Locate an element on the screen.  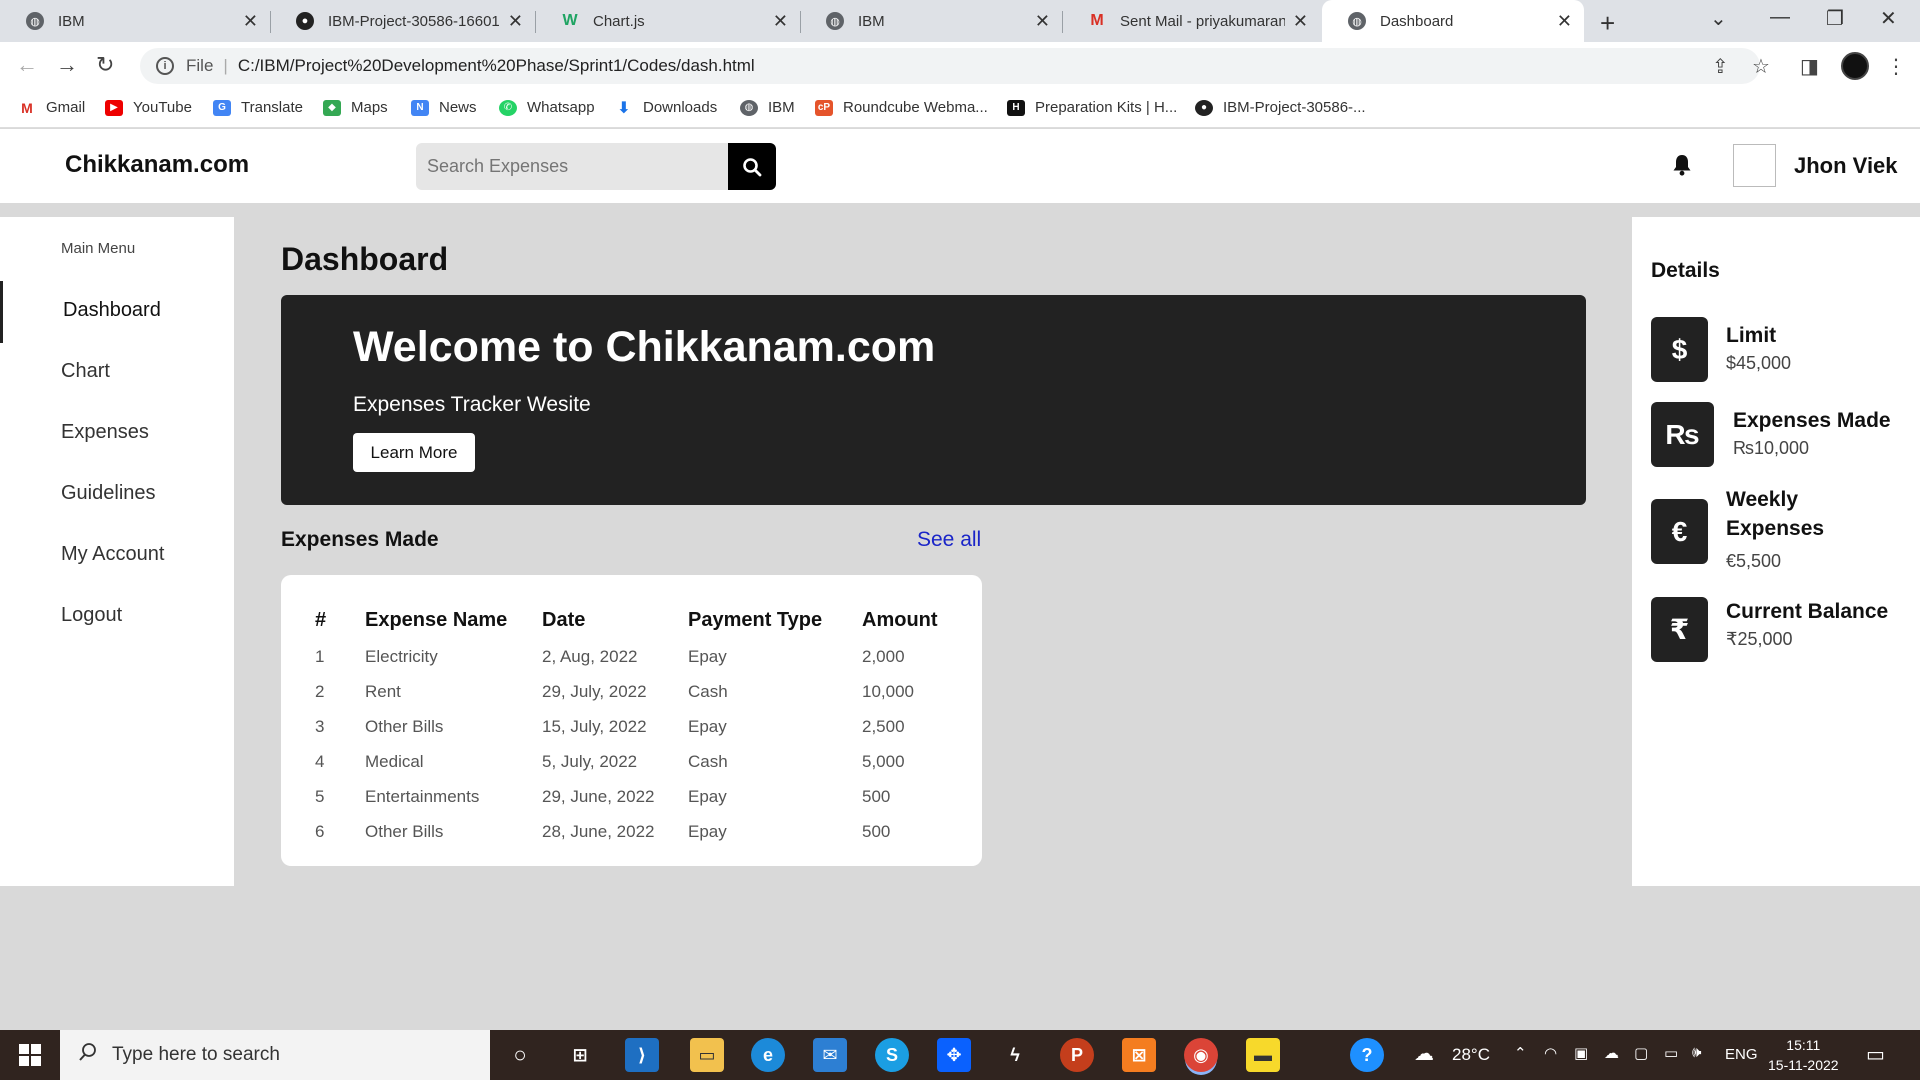
notification-center-icon: ▭ is located at coordinates (1875, 1054).